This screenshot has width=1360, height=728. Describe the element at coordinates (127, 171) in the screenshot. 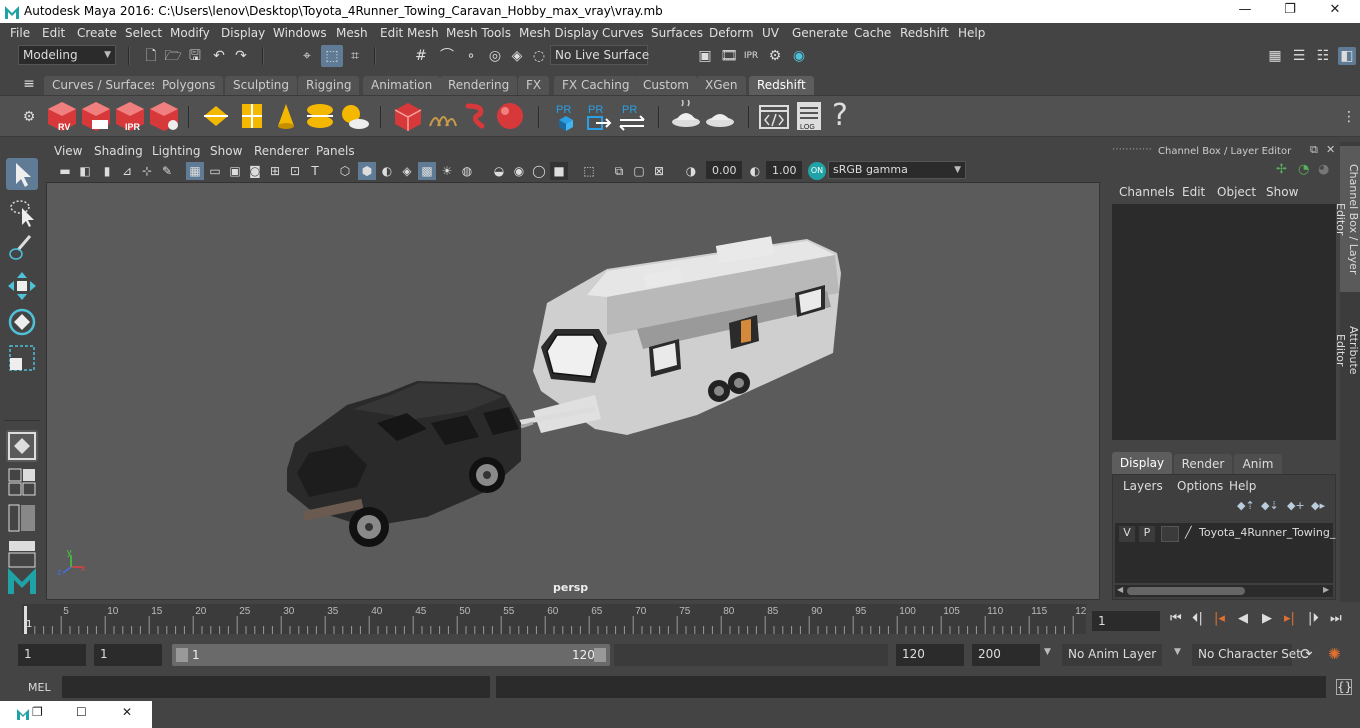

I see `image-plane-icon: ⊿` at that location.